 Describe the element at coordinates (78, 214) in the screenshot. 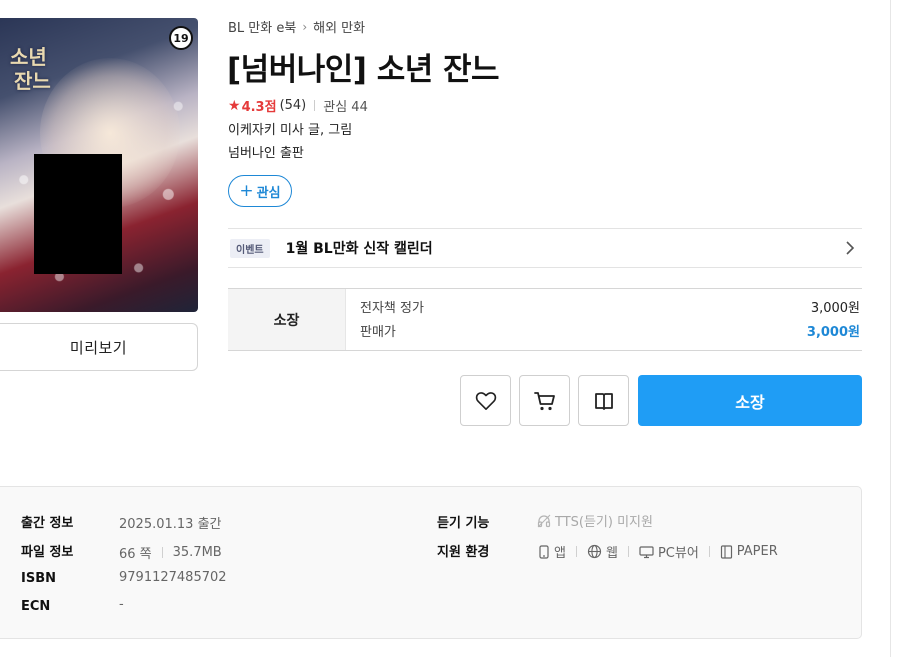

I see `cover-redaction` at that location.